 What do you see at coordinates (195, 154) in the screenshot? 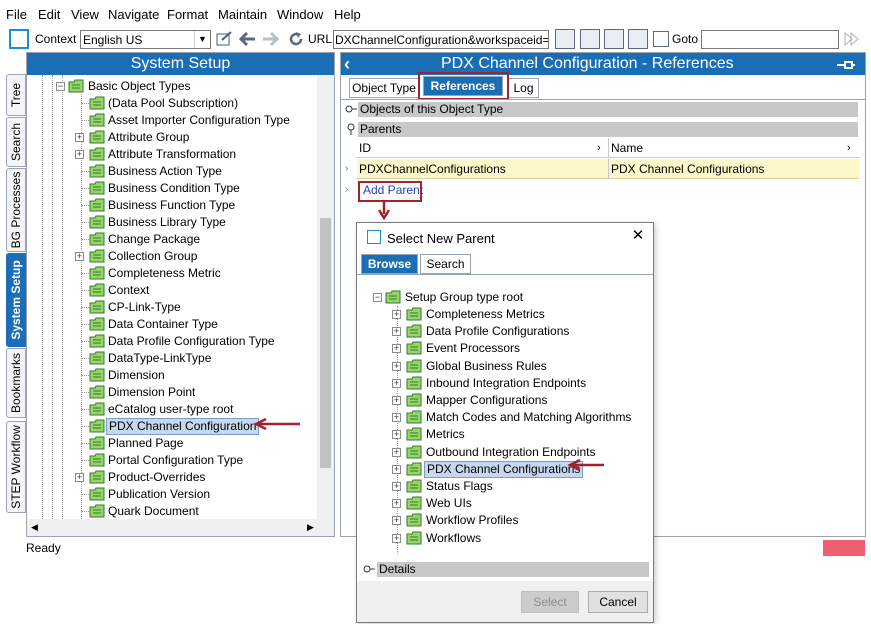
I see `tree-item: + Attribute Transformation` at bounding box center [195, 154].